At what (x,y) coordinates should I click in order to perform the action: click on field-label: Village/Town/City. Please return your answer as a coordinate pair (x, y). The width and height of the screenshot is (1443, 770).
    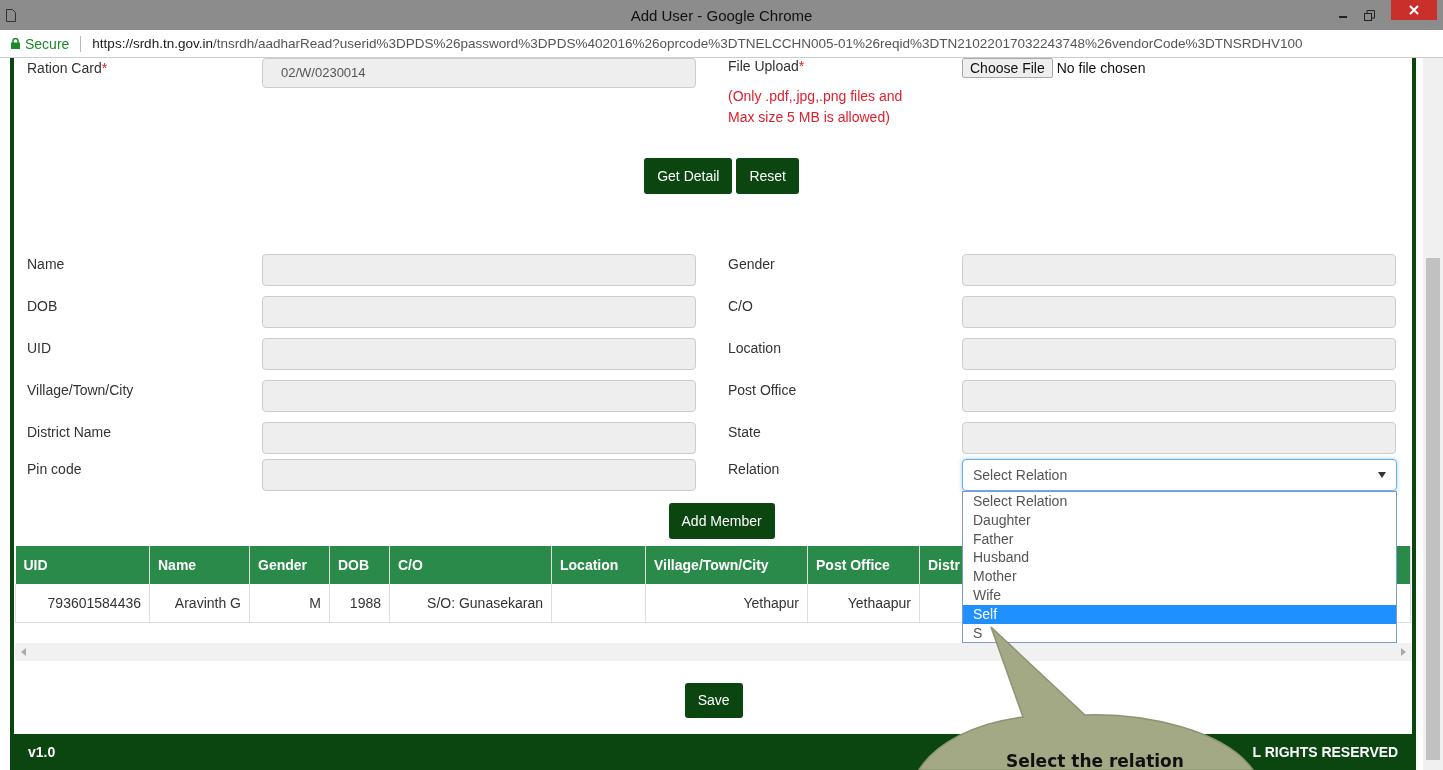
    Looking at the image, I should click on (81, 390).